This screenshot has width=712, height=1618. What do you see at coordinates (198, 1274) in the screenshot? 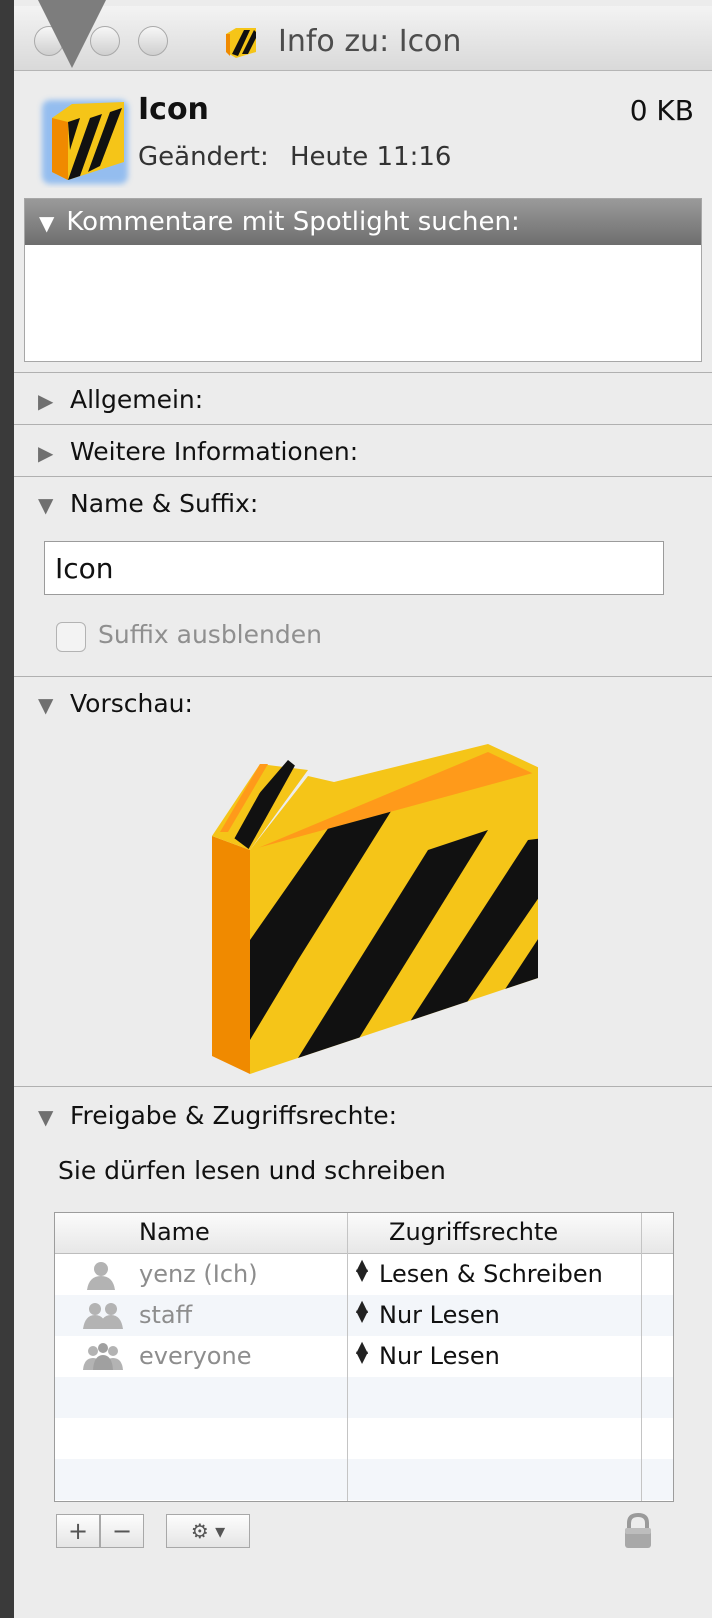
I see `user-name: yenz (Ich)` at bounding box center [198, 1274].